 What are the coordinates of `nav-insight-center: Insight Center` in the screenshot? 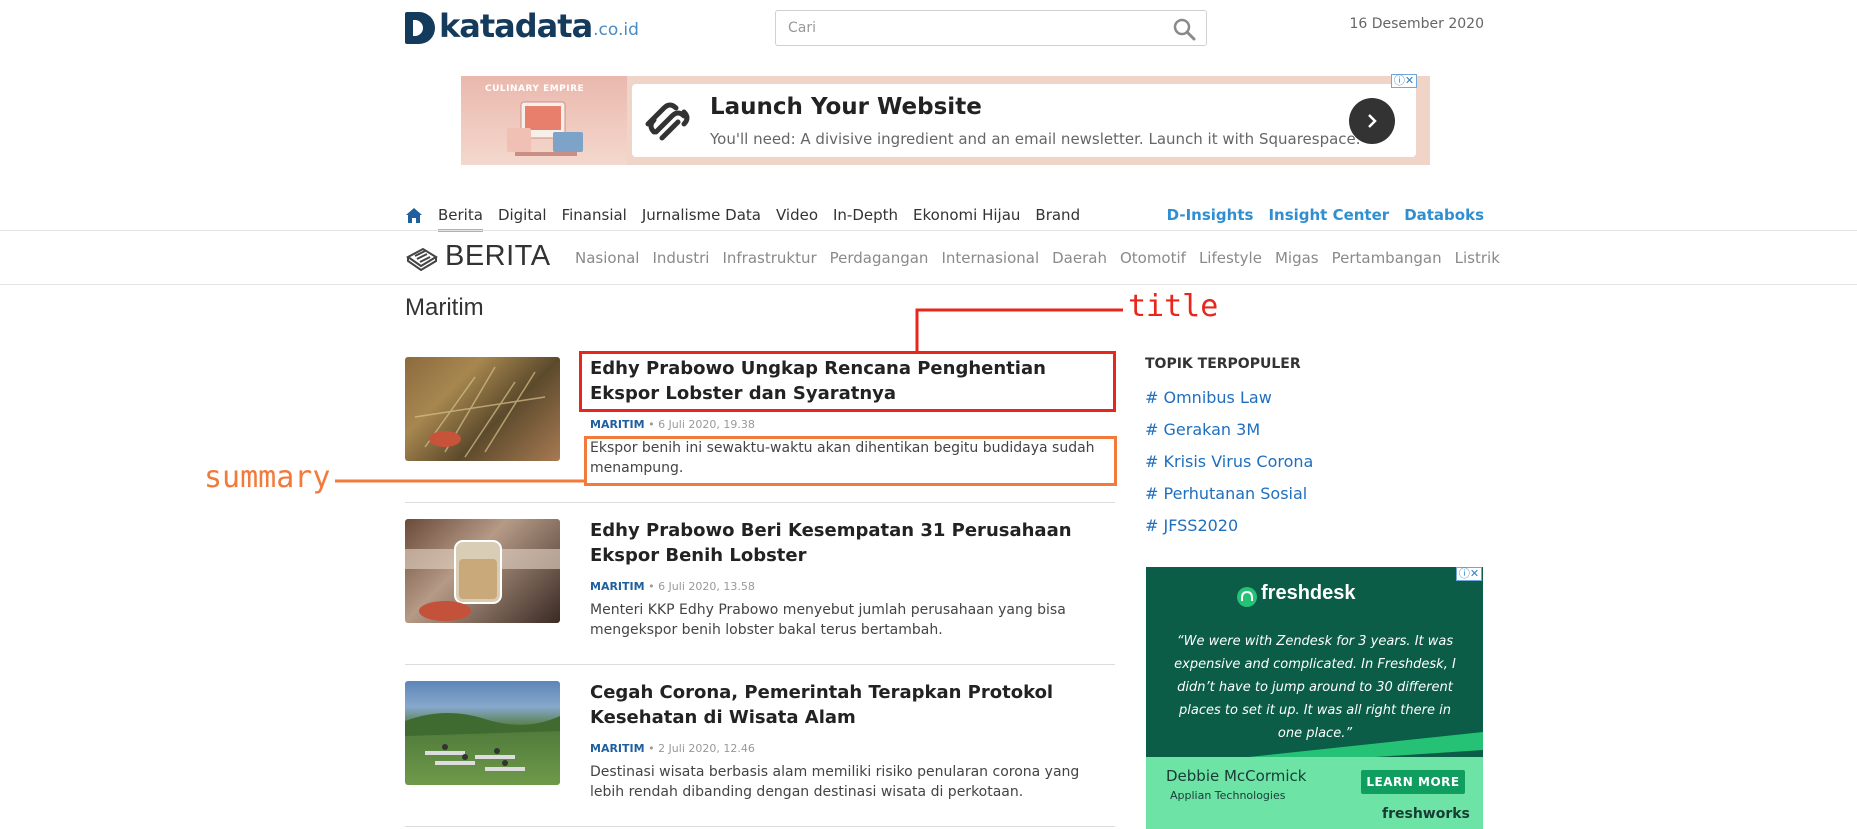 It's located at (1328, 215).